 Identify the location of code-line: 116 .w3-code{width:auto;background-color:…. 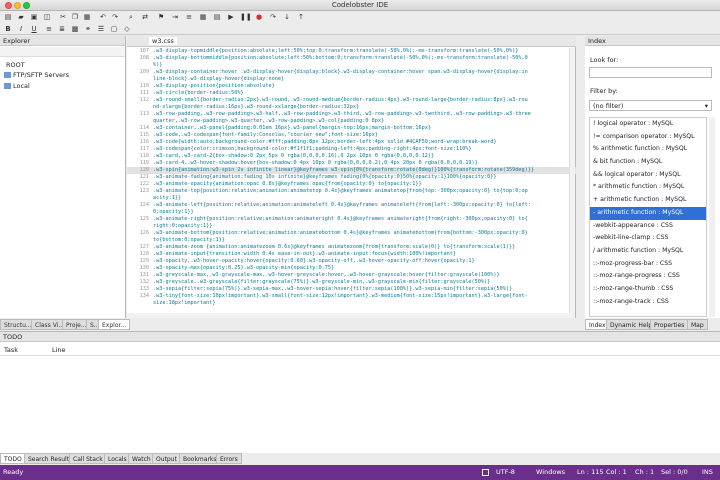
(351, 142).